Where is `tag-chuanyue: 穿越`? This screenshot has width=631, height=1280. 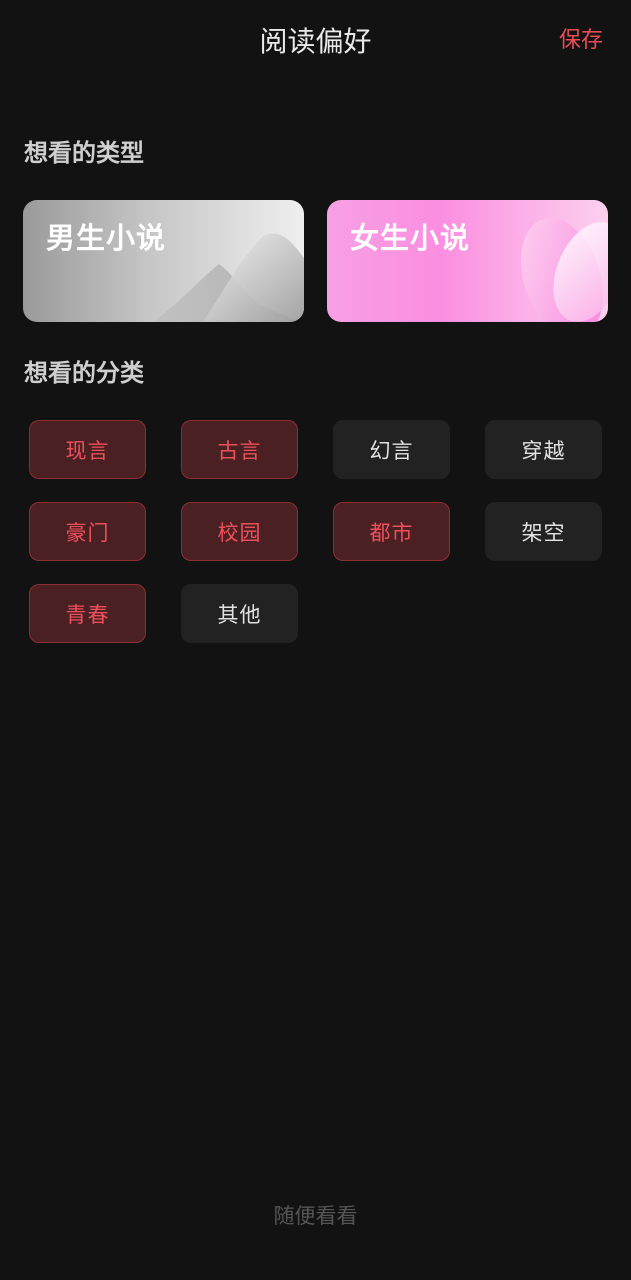
tag-chuanyue: 穿越 is located at coordinates (543, 449).